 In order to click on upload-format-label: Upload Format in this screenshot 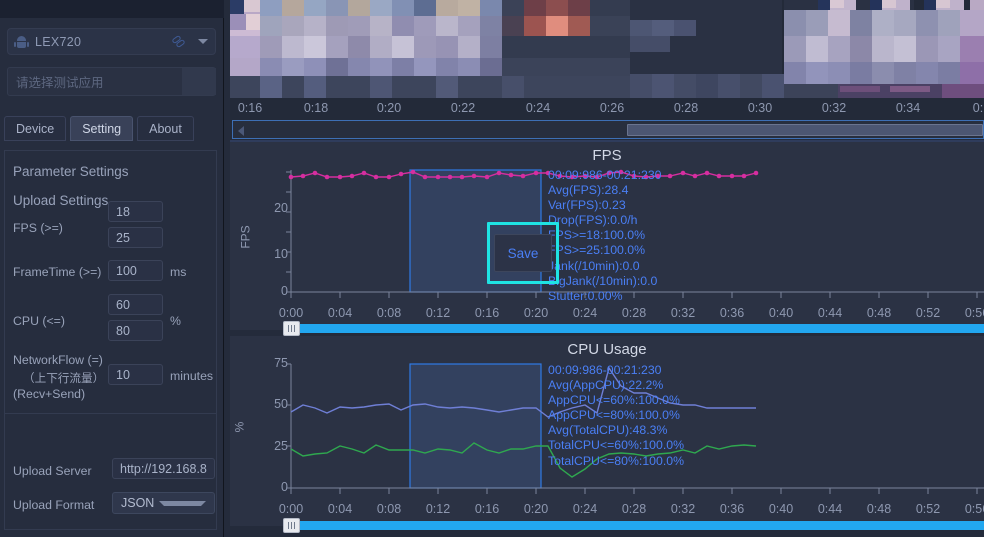, I will do `click(54, 505)`.